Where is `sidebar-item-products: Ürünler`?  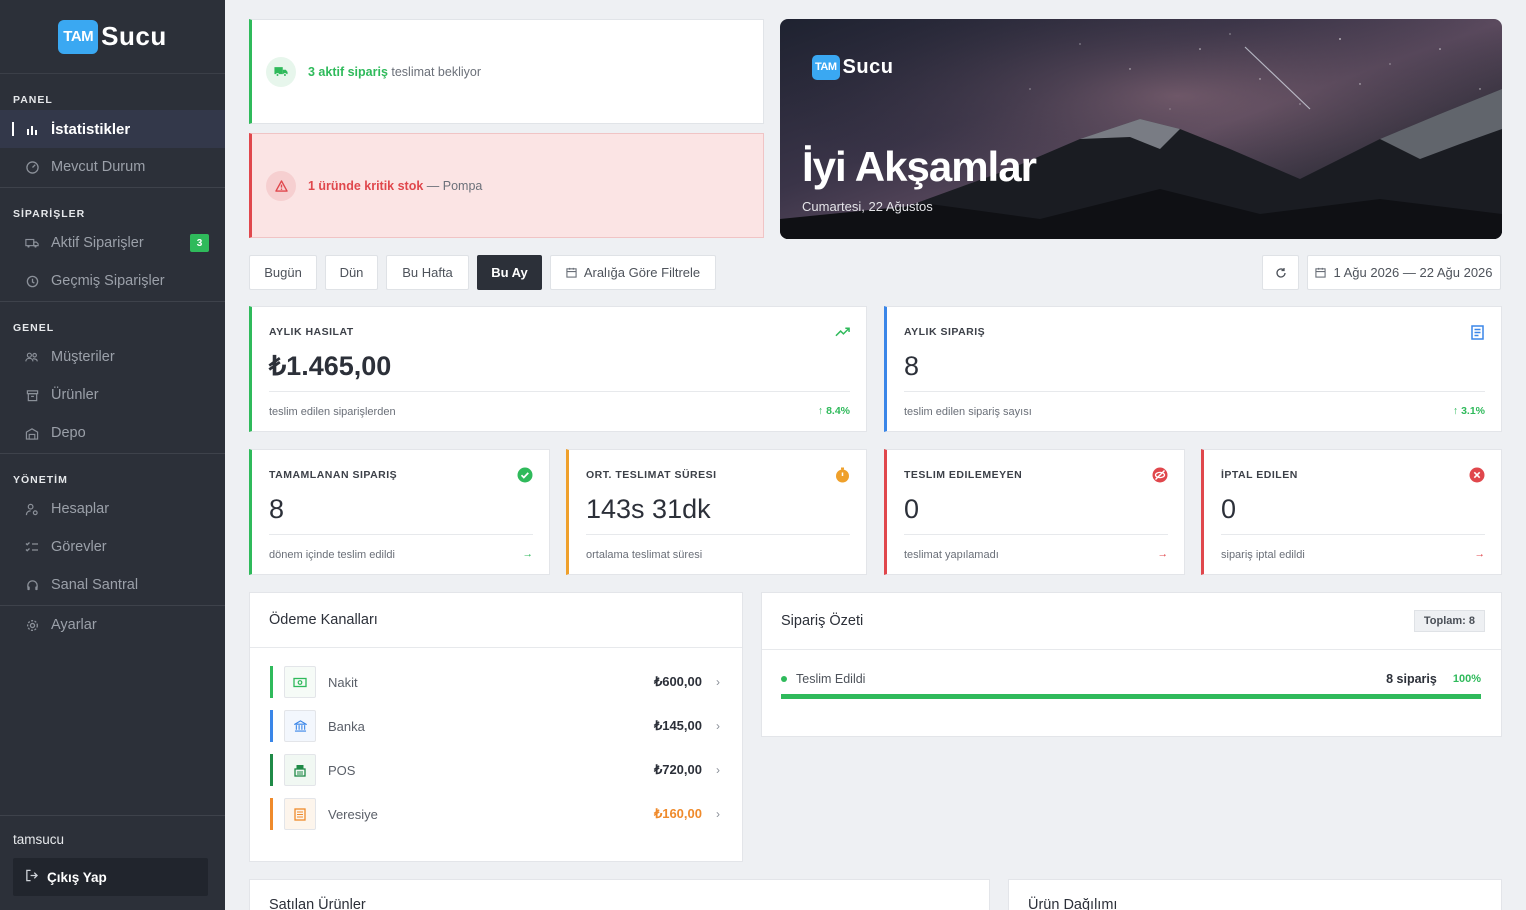
sidebar-item-products: Ürünler is located at coordinates (112, 395).